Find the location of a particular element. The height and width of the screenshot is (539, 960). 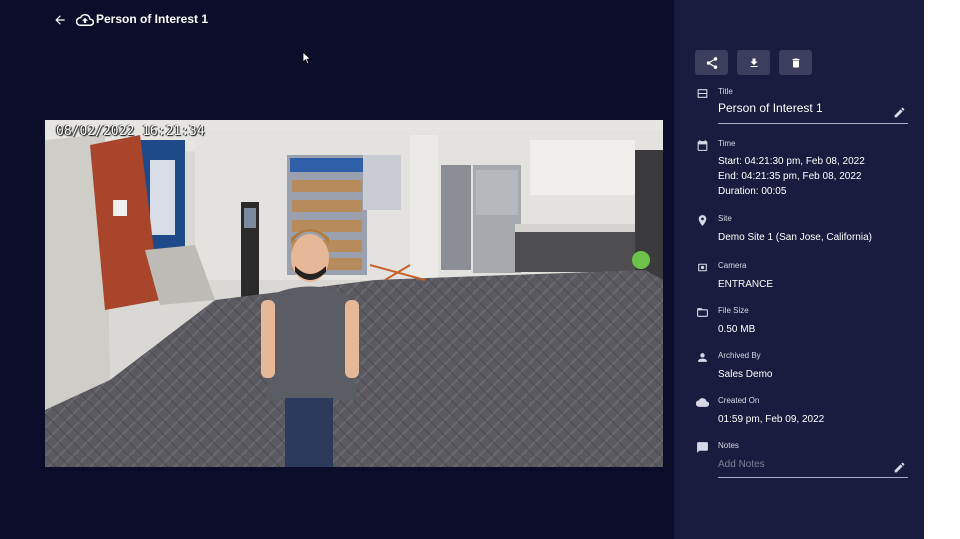

mouse-cursor-icon is located at coordinates (307, 58).